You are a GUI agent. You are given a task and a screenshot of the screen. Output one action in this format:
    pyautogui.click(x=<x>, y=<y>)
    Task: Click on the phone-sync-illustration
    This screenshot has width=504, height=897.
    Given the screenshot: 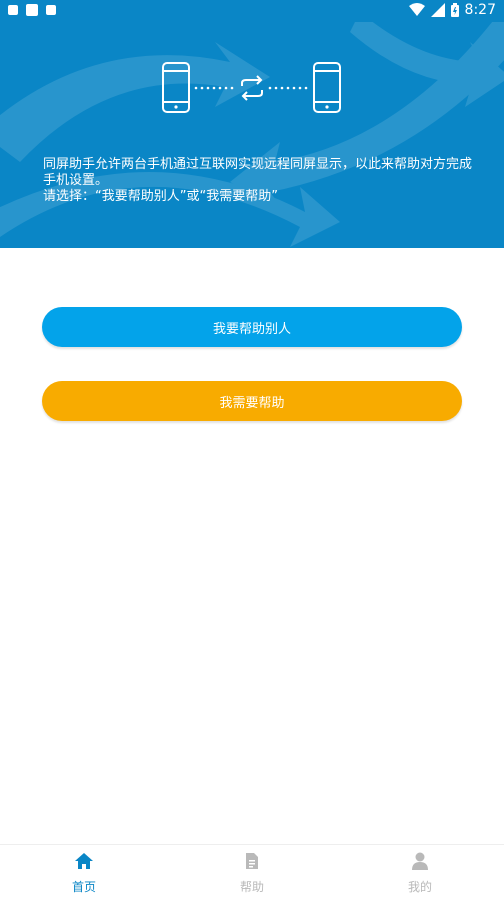 What is the action you would take?
    pyautogui.click(x=251, y=87)
    